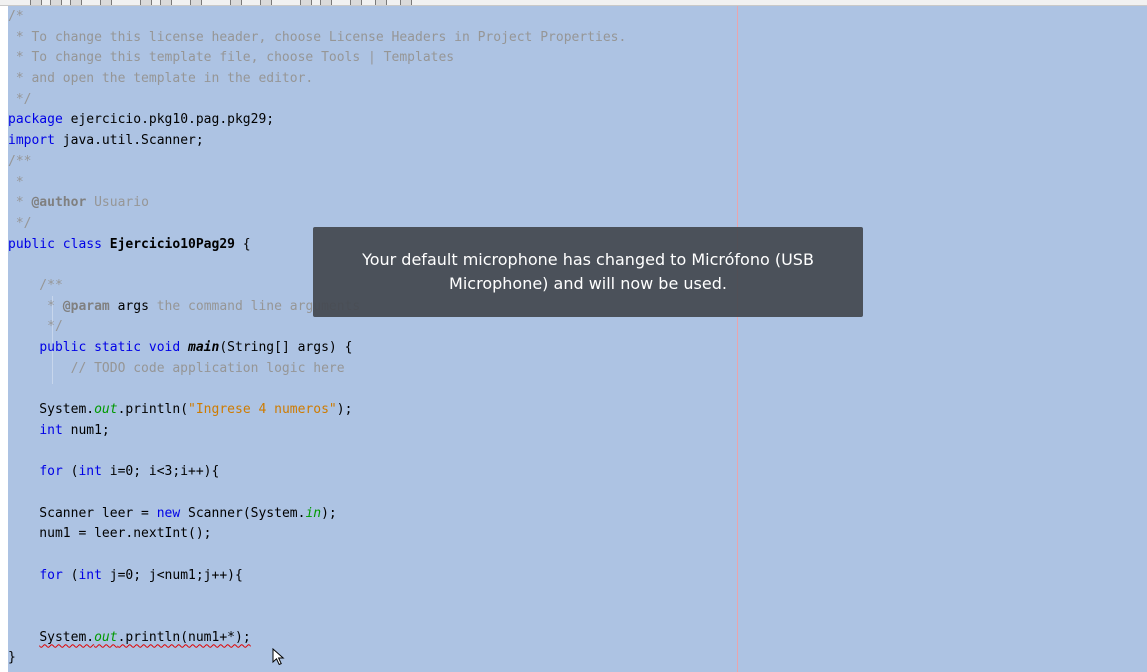  I want to click on code-line: for (int j=0; j<num1;j++){, so click(573, 576).